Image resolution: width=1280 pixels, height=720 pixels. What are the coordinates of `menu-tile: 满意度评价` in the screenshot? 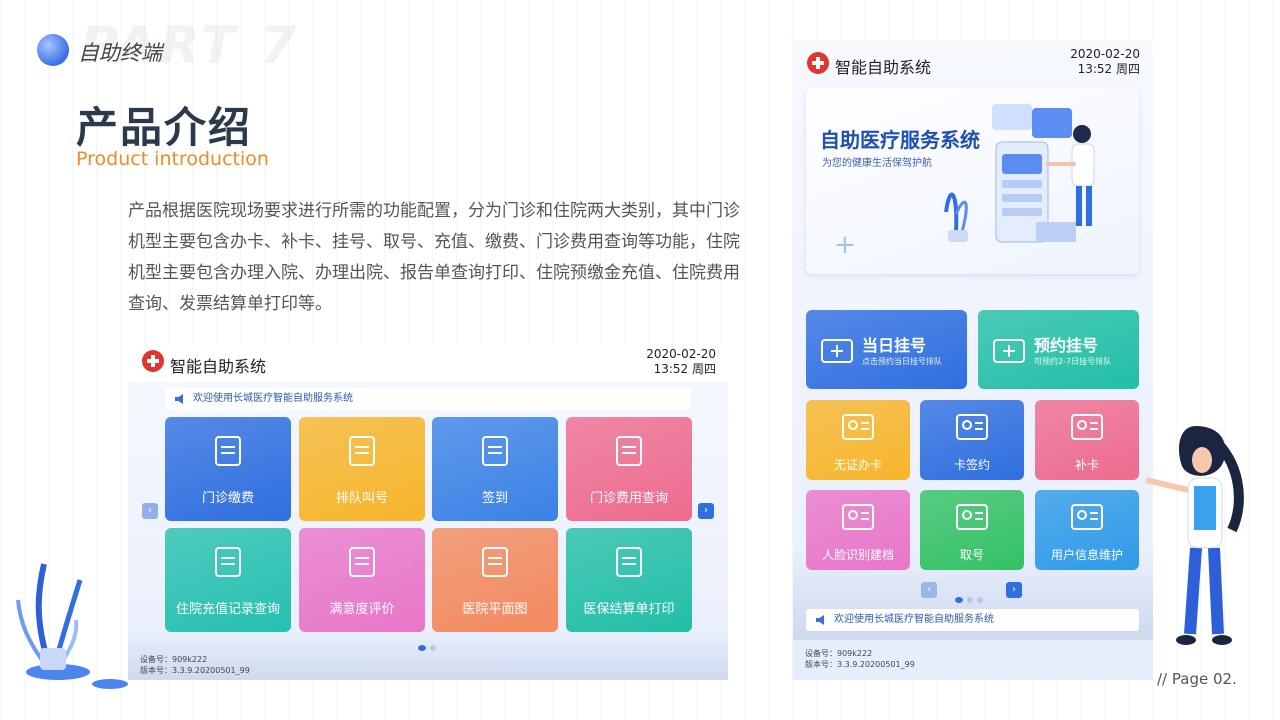 It's located at (362, 580).